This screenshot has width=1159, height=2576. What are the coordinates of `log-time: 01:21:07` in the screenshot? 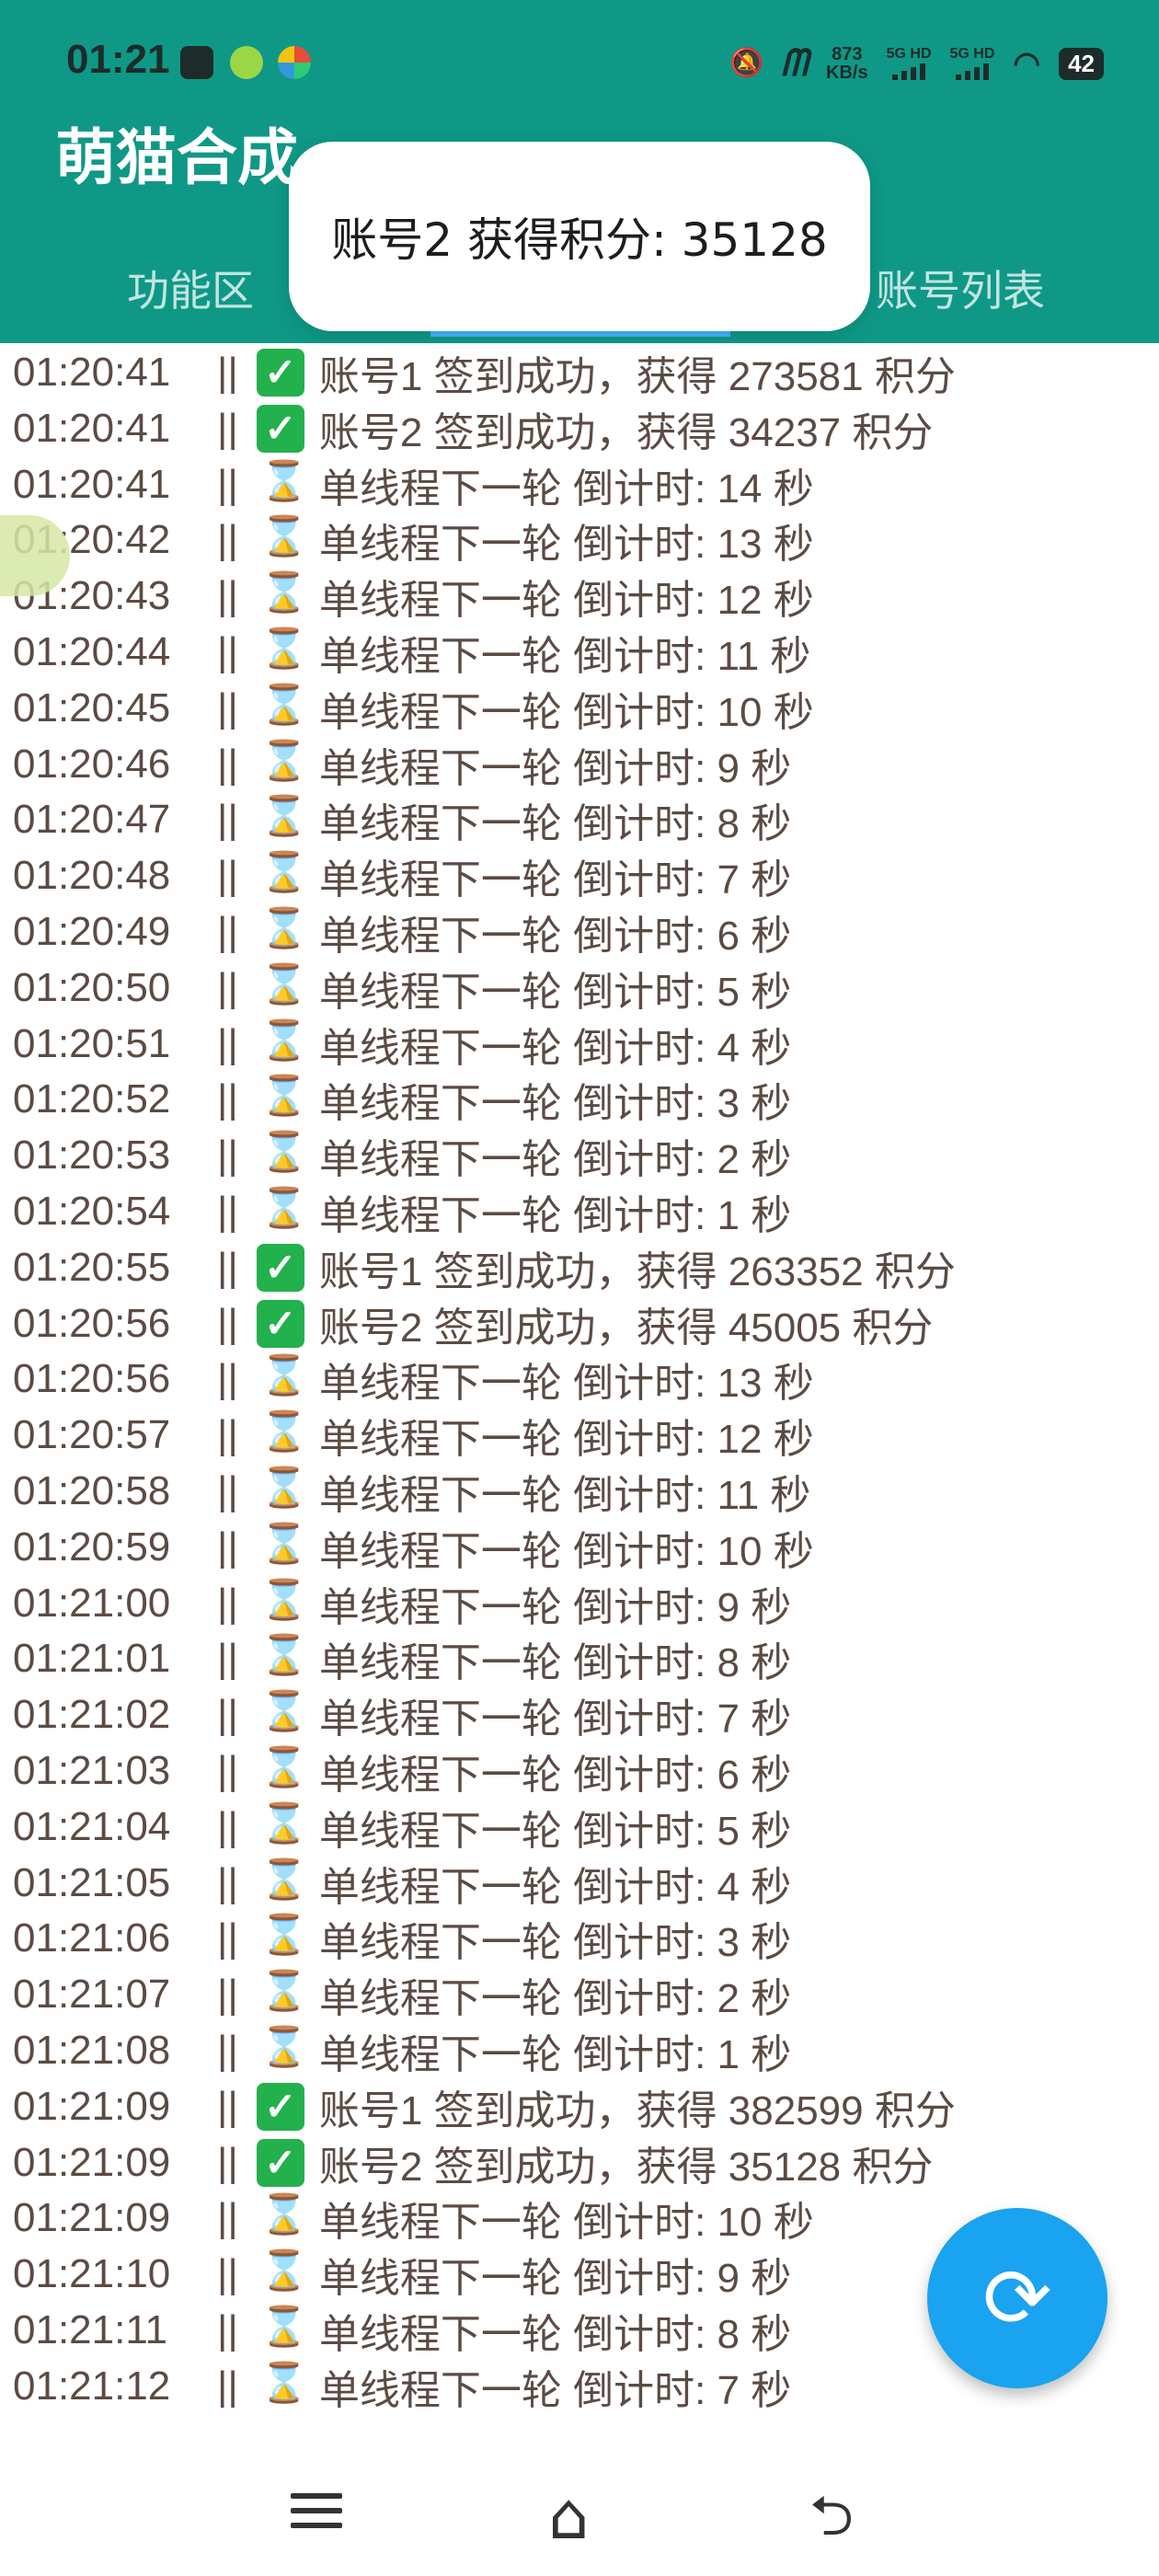 It's located at (92, 1995).